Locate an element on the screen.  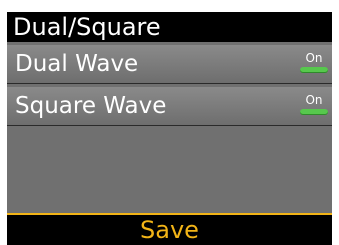
save-button: Save is located at coordinates (169, 229).